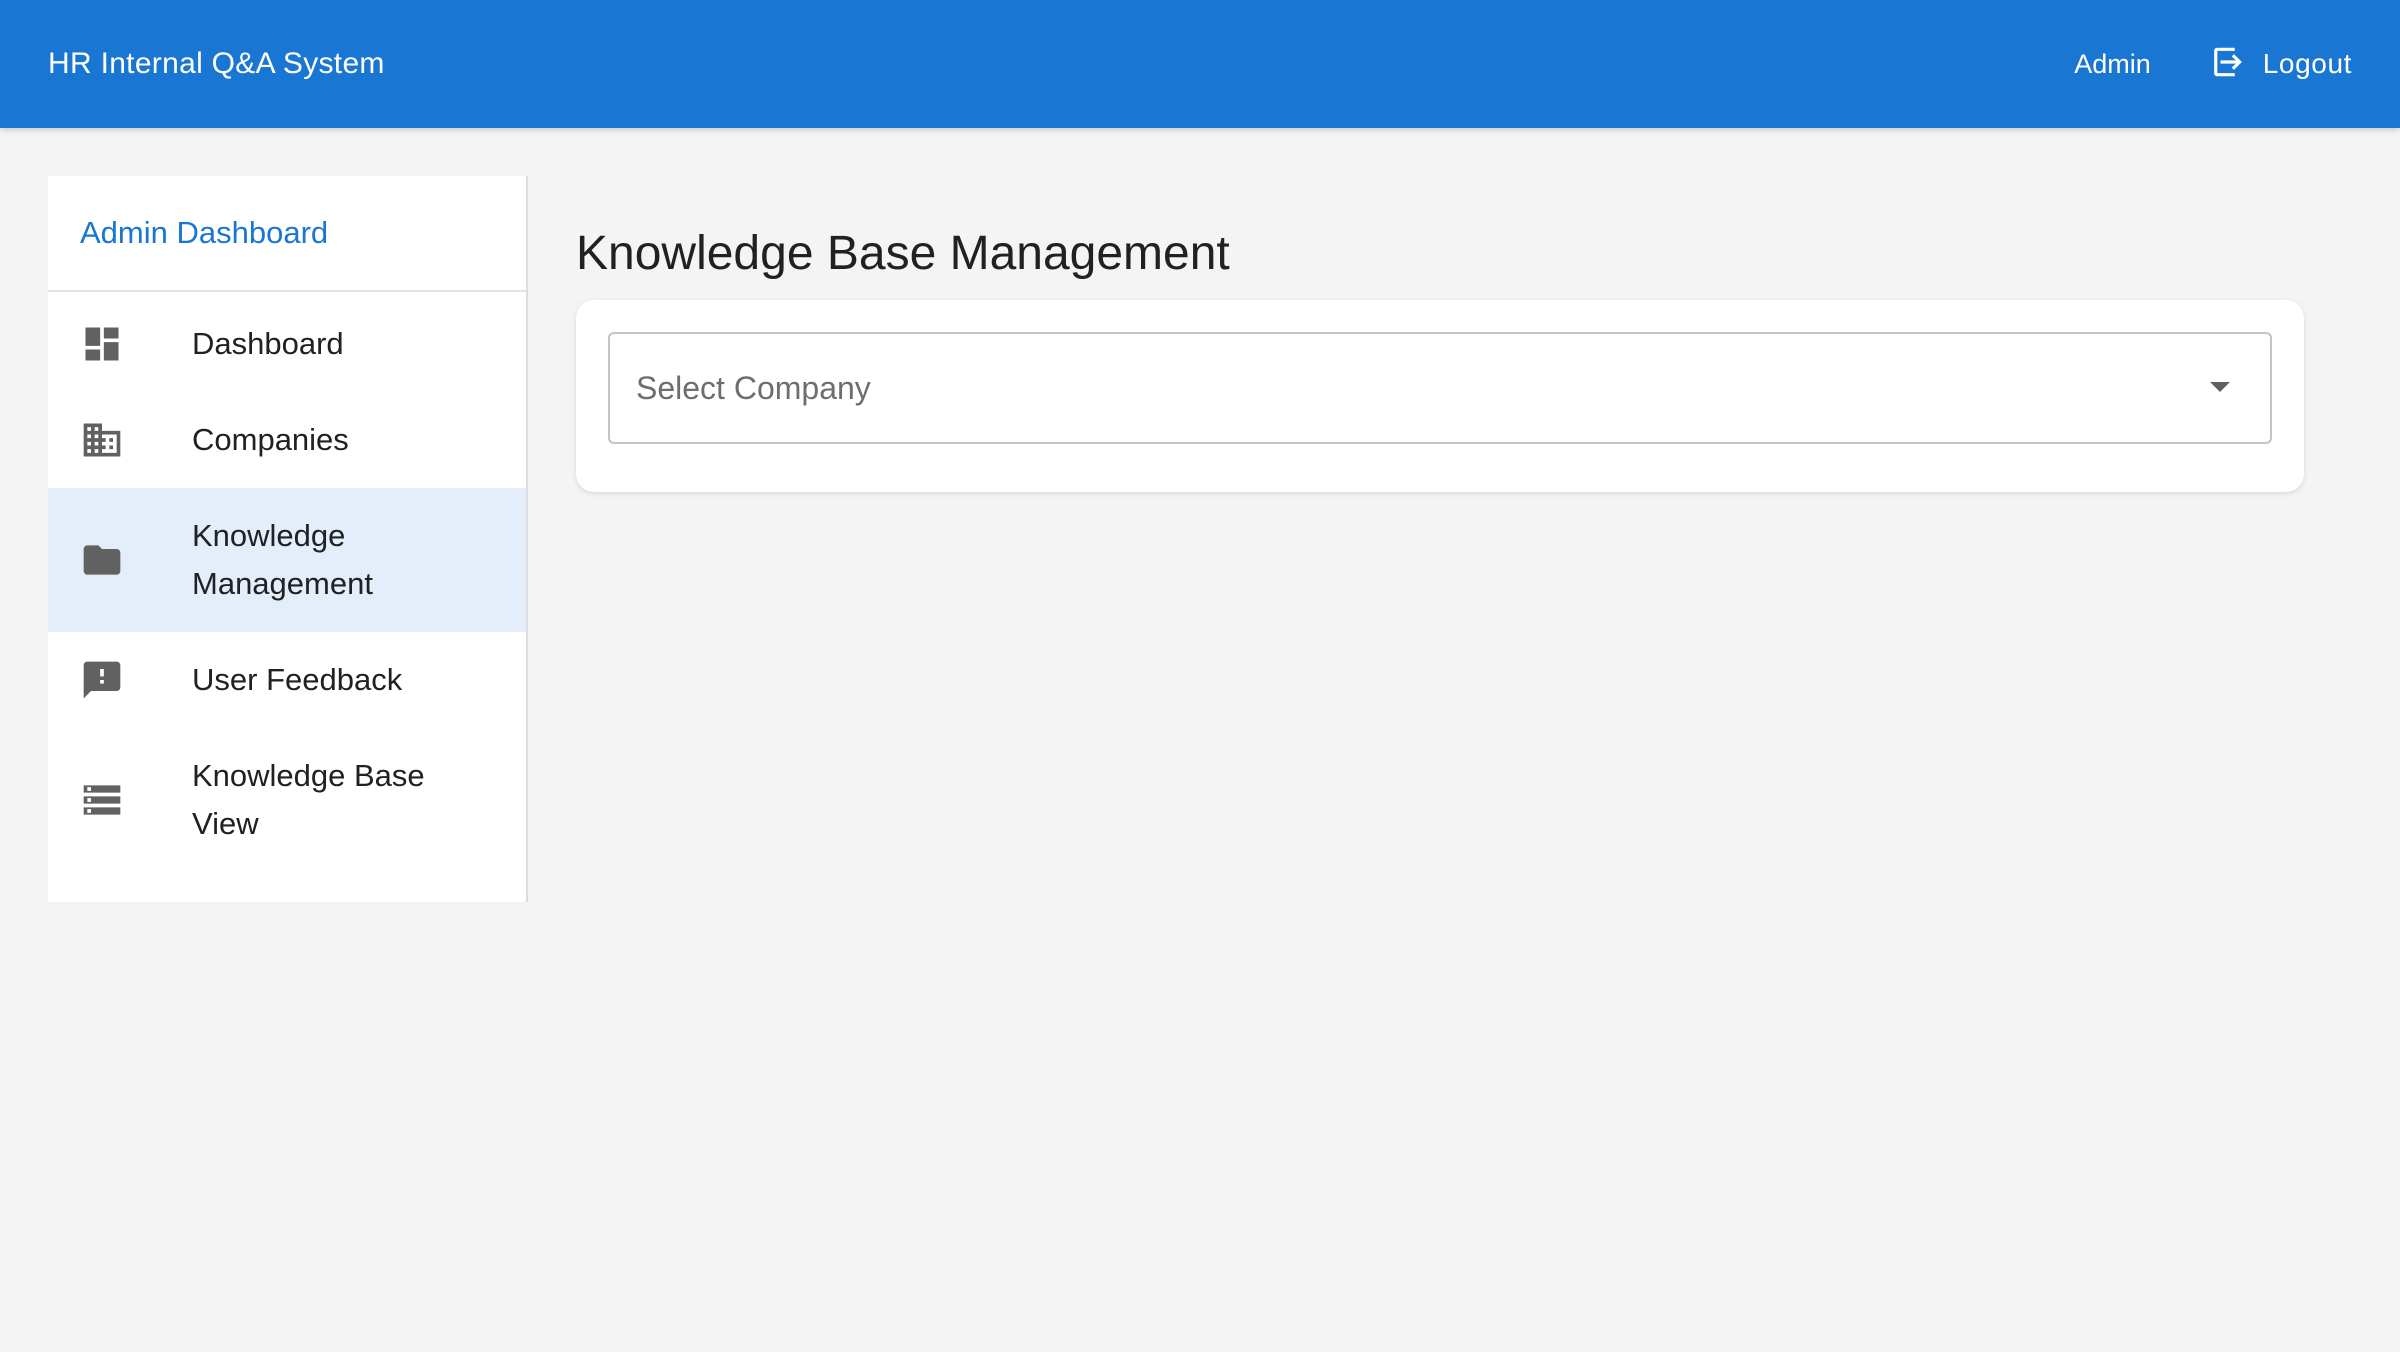 Image resolution: width=2400 pixels, height=1352 pixels. I want to click on sidebar-item-label: Companies, so click(270, 439).